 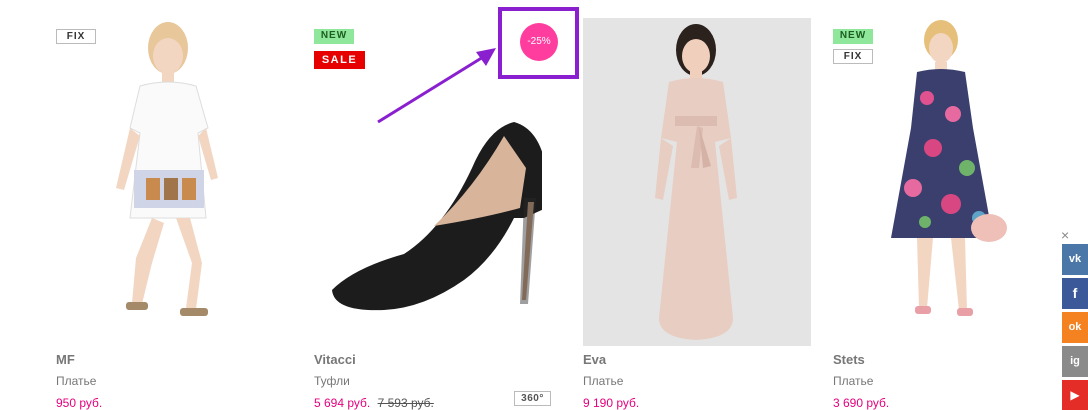 What do you see at coordinates (374, 403) in the screenshot?
I see `product-price: 5 694 руб. 7 593 руб.` at bounding box center [374, 403].